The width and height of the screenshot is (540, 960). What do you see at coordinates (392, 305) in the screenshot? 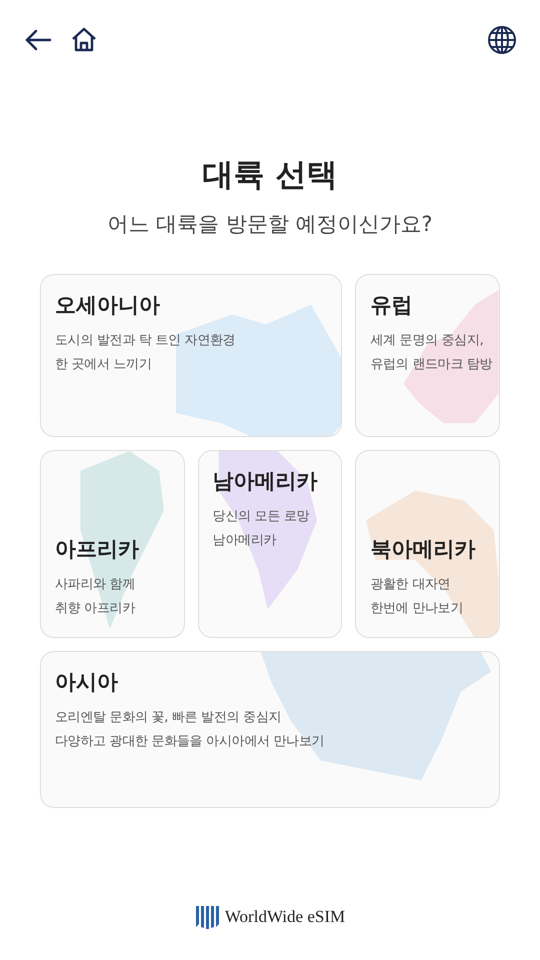
I see `continent-name: 유럽` at bounding box center [392, 305].